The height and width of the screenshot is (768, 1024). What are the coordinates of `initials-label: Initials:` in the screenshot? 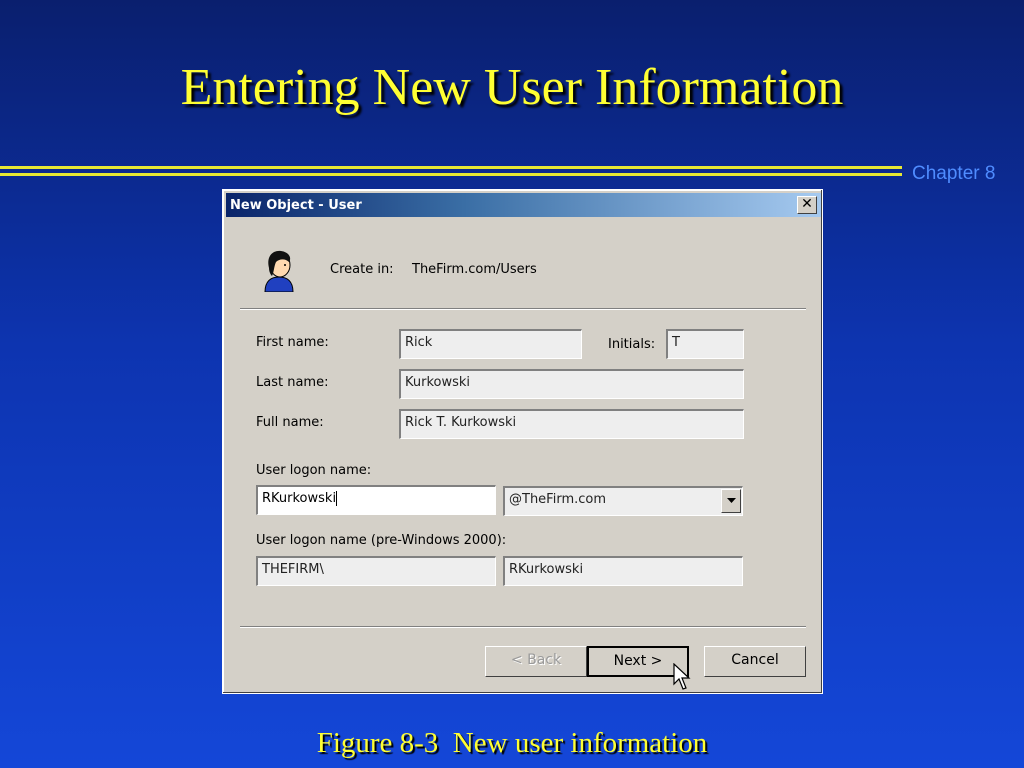 It's located at (632, 344).